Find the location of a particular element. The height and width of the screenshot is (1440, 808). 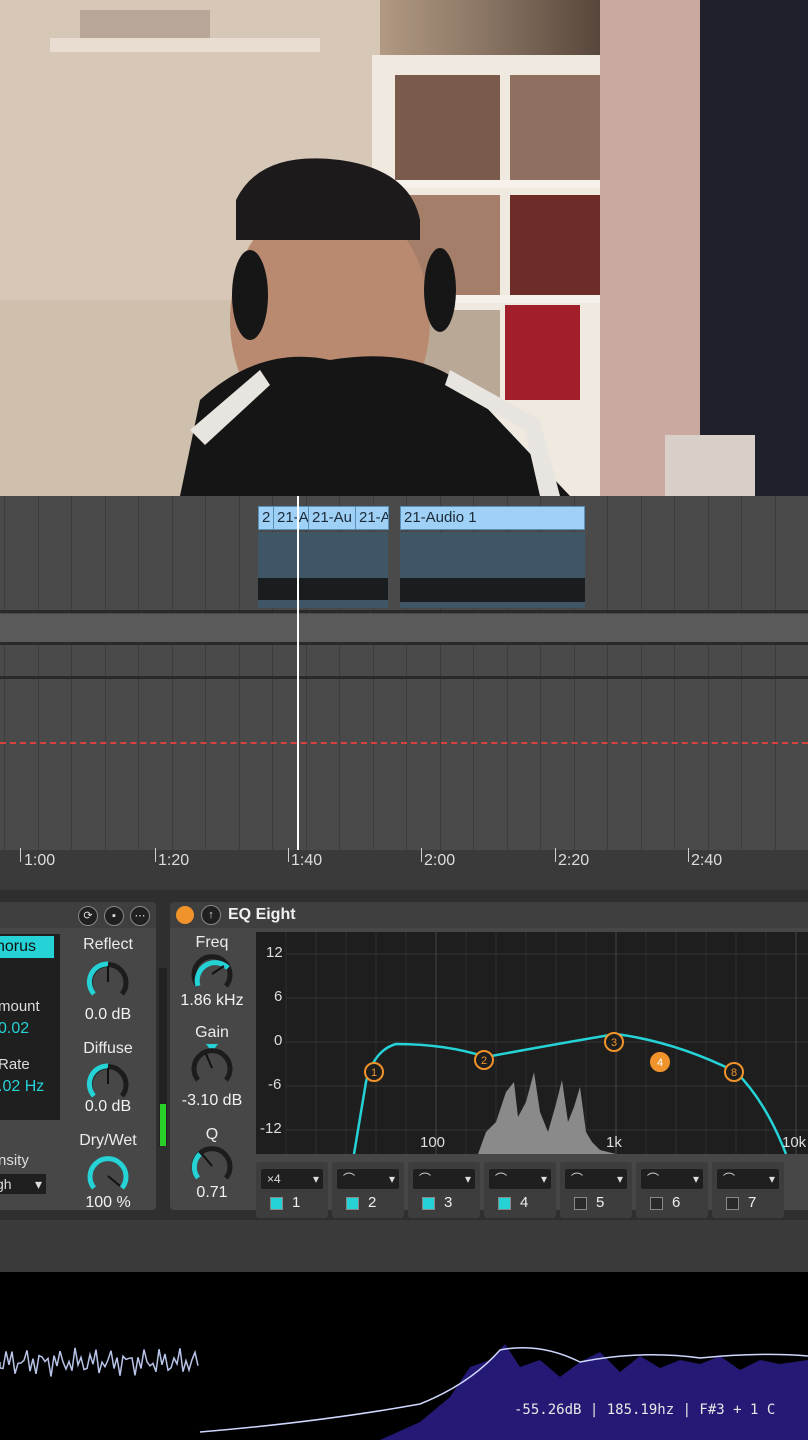

more-options-icon: ⋯ is located at coordinates (140, 916).